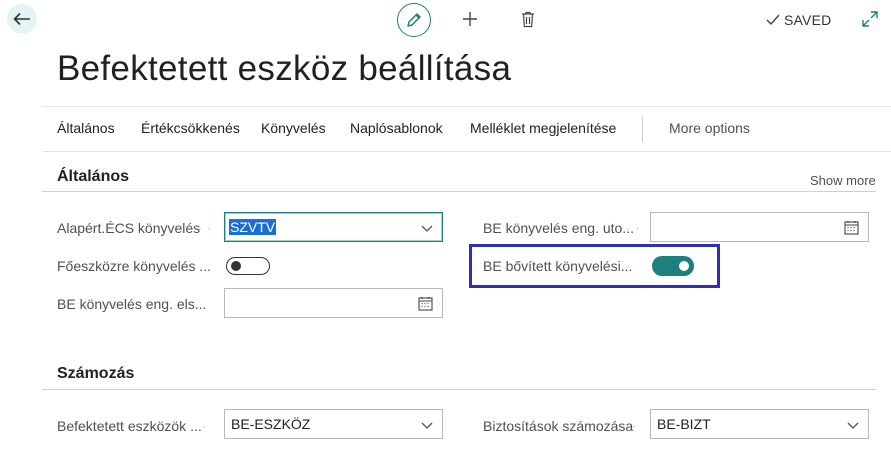 This screenshot has width=891, height=450. What do you see at coordinates (759, 424) in the screenshot?
I see `insurance-nos-select: BE-BIZT` at bounding box center [759, 424].